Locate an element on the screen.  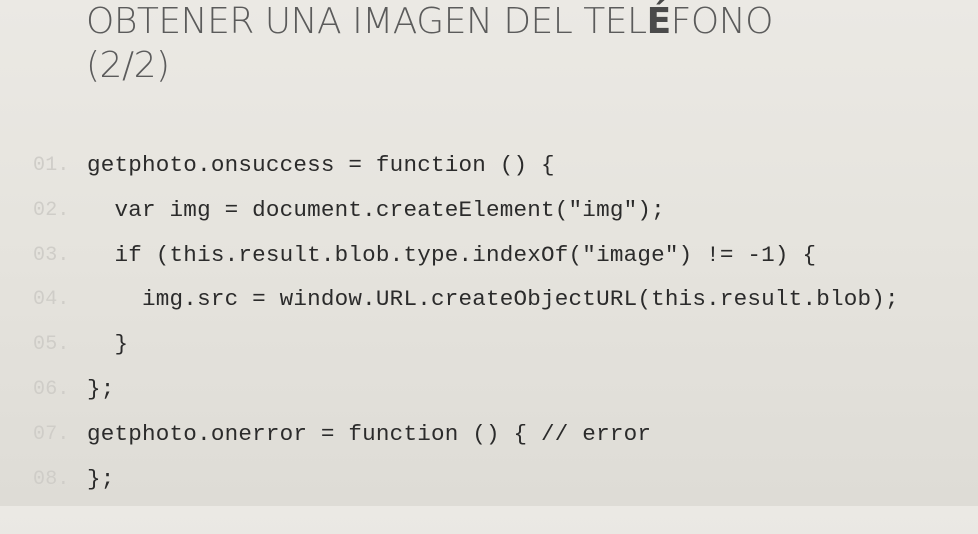
title-line-2: (2/2) is located at coordinates (128, 65).